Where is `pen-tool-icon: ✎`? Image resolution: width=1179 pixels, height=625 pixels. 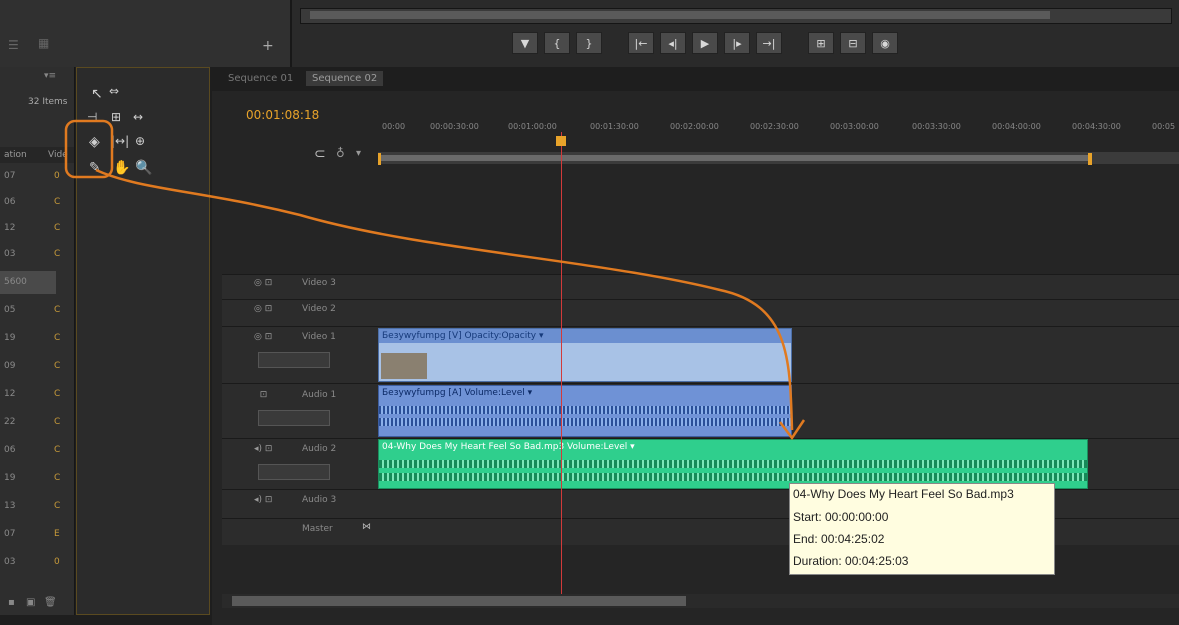
pen-tool-icon: ✎ is located at coordinates (95, 168).